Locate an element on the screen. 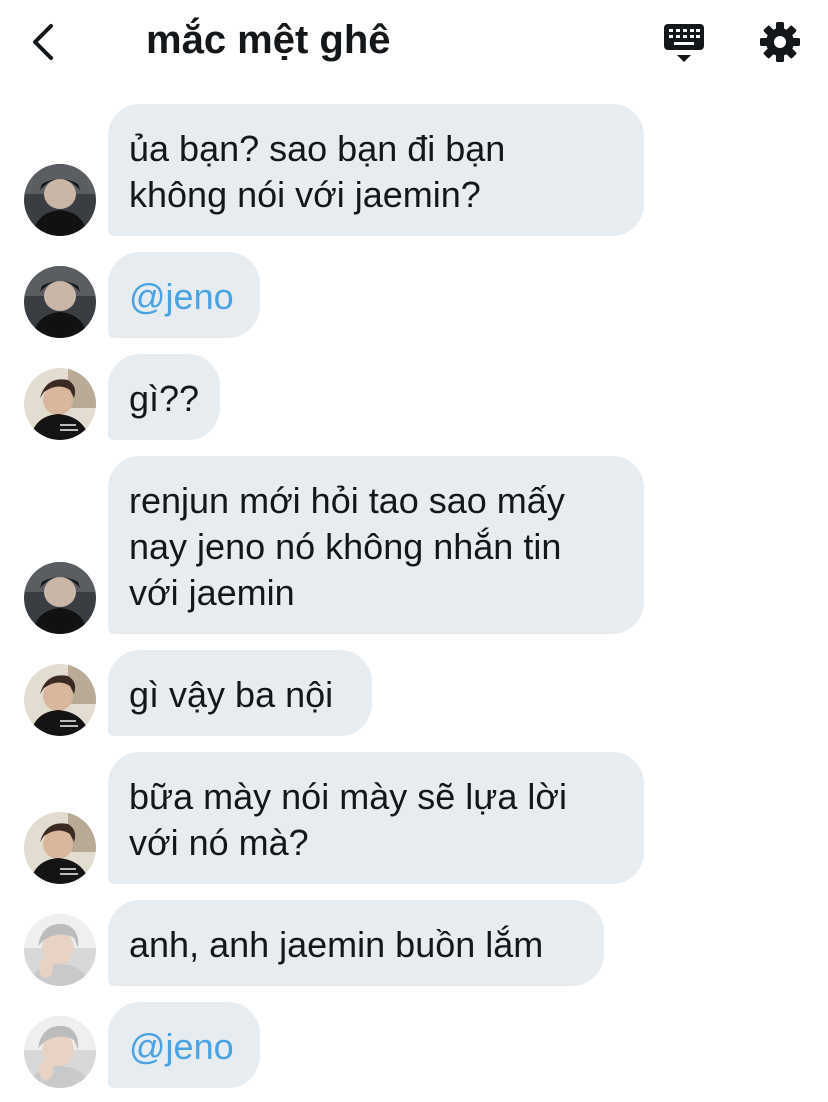  keyboard-button is located at coordinates (684, 42).